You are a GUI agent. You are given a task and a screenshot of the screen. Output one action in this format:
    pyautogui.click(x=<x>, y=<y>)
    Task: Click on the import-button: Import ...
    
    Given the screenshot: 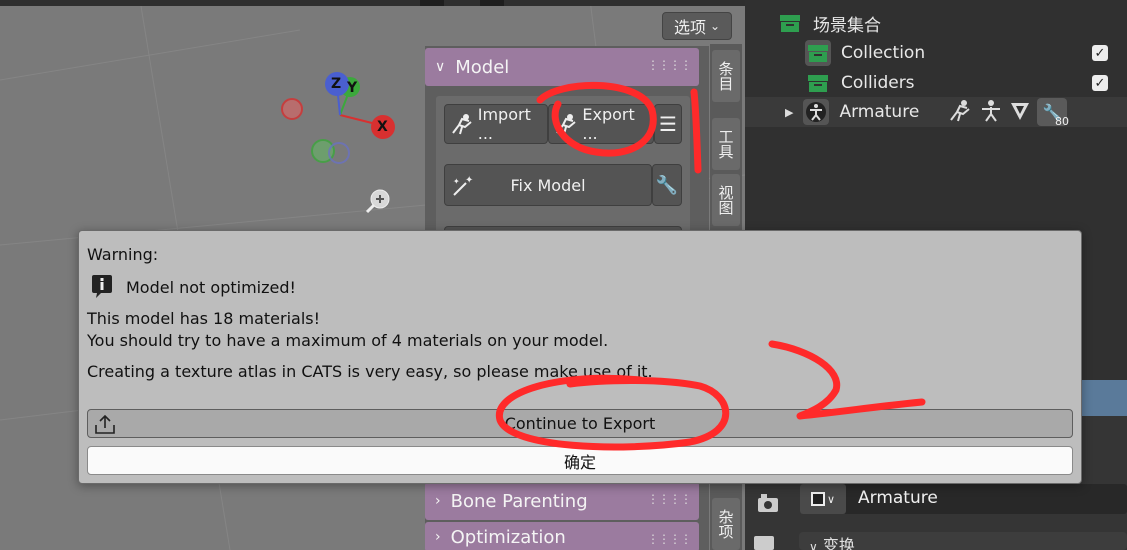 What is the action you would take?
    pyautogui.click(x=496, y=124)
    